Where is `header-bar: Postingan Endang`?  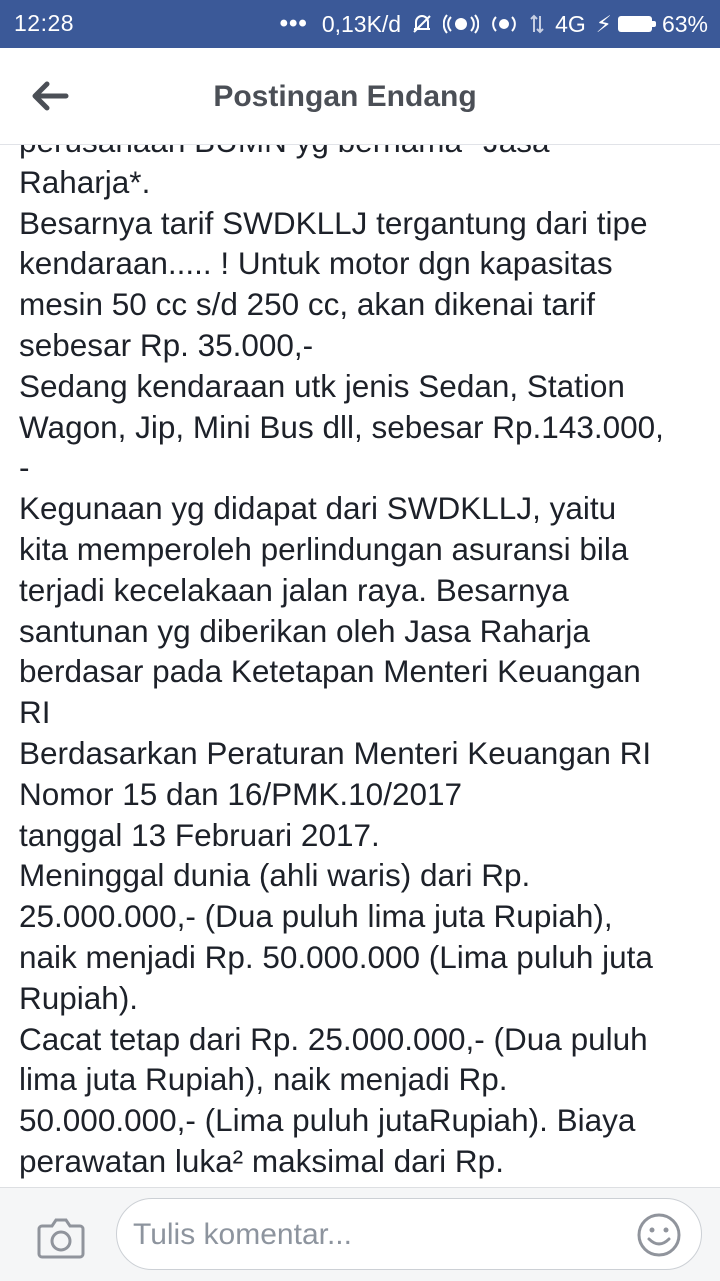 header-bar: Postingan Endang is located at coordinates (360, 96).